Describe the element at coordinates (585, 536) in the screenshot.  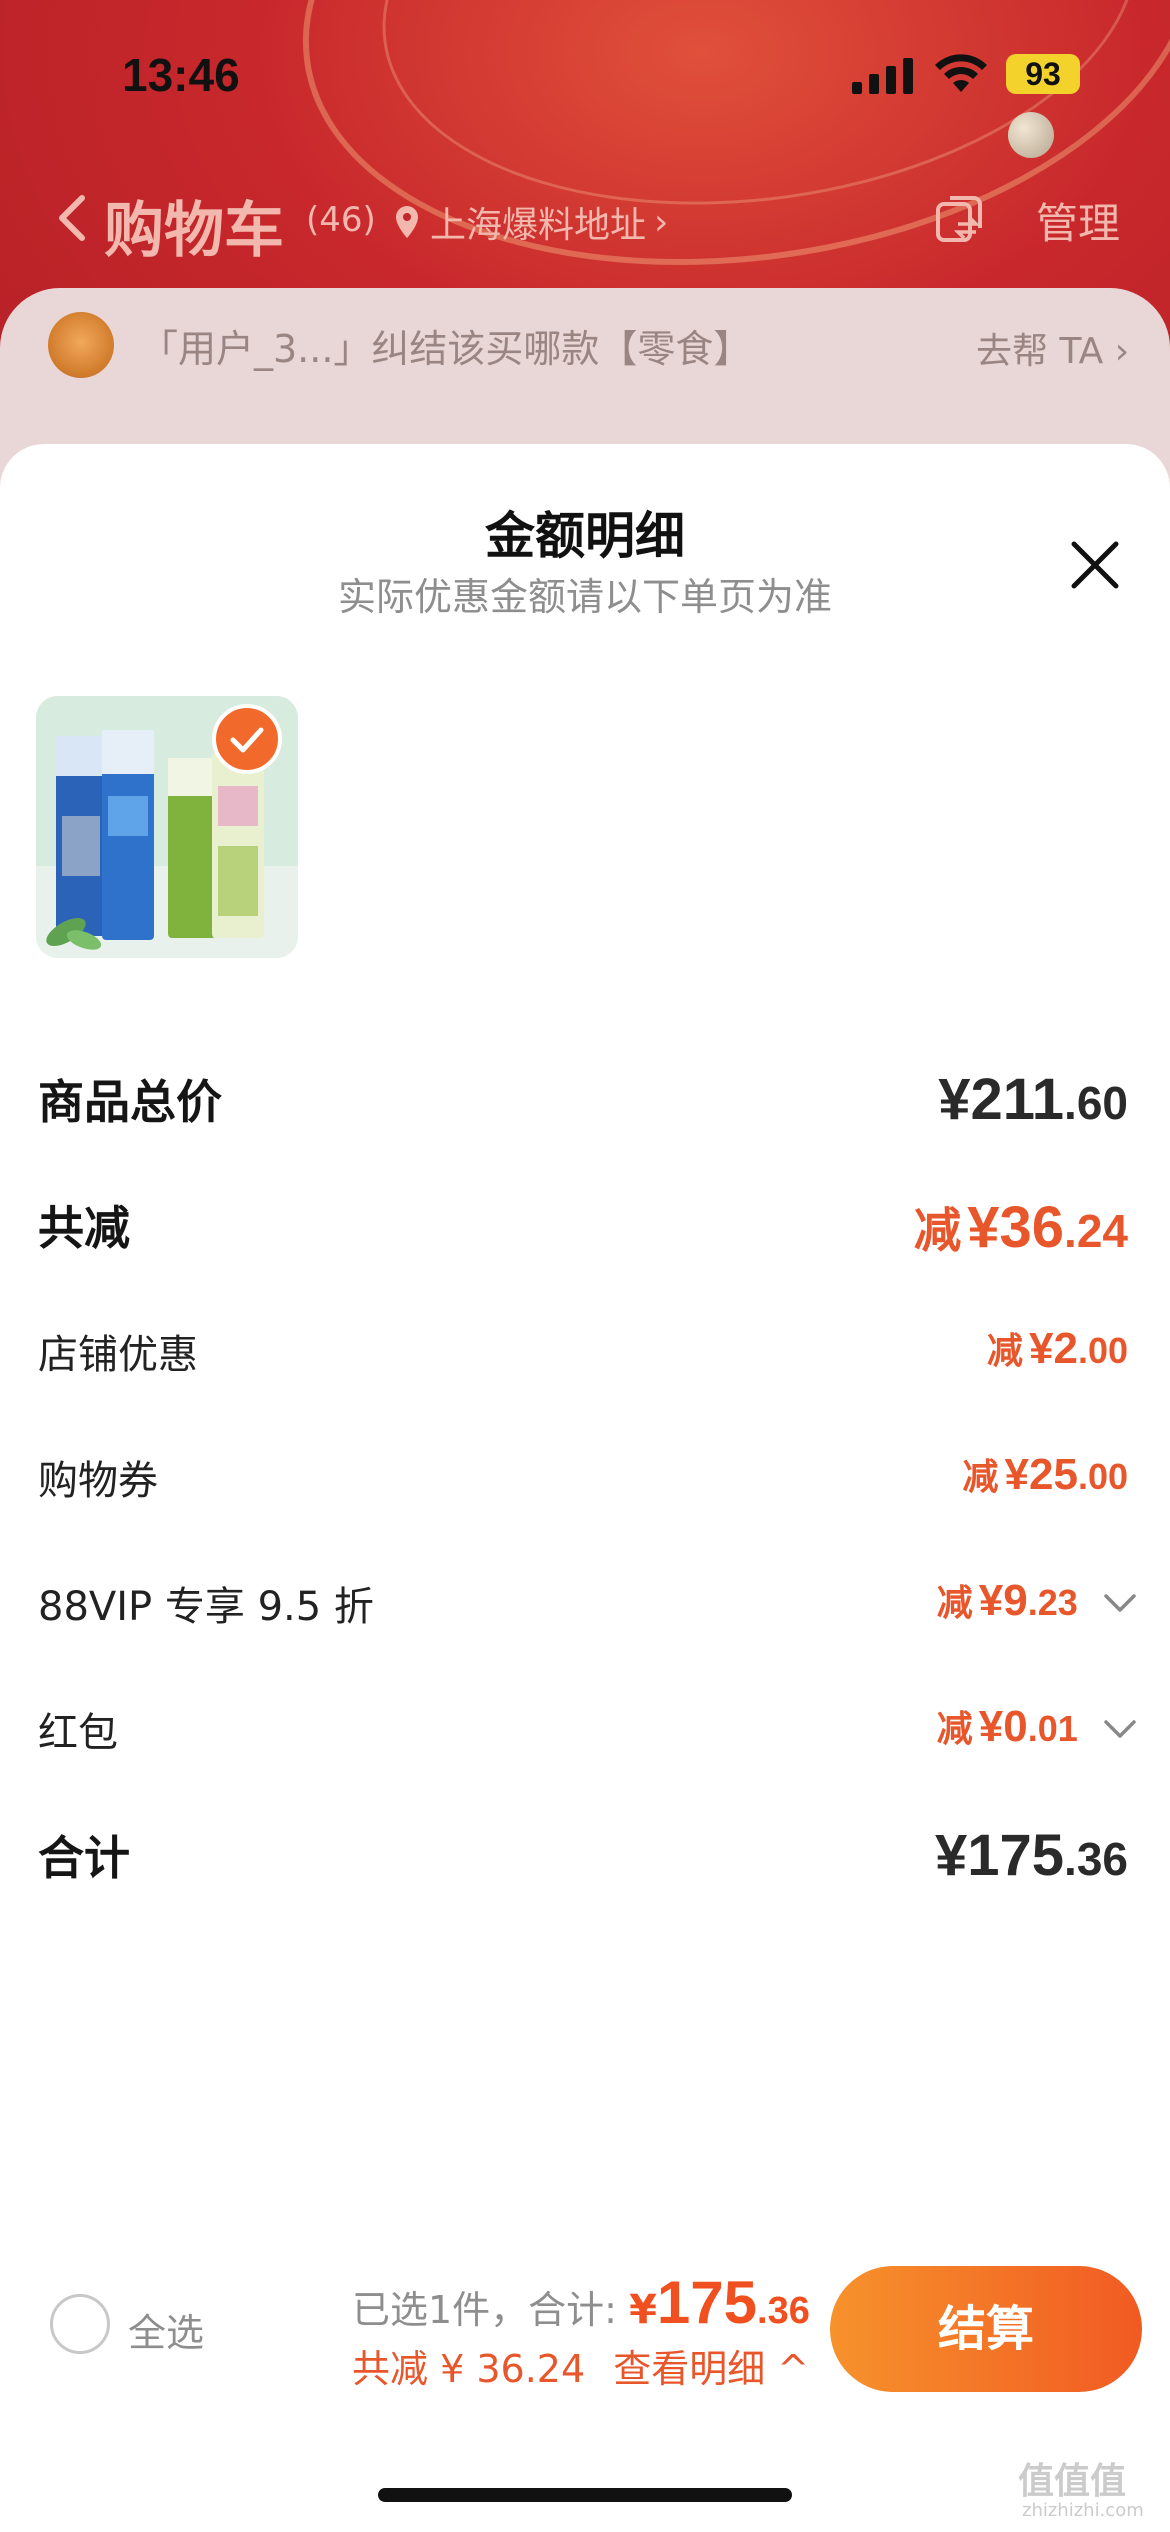
I see `sheet-title: 金额明细` at that location.